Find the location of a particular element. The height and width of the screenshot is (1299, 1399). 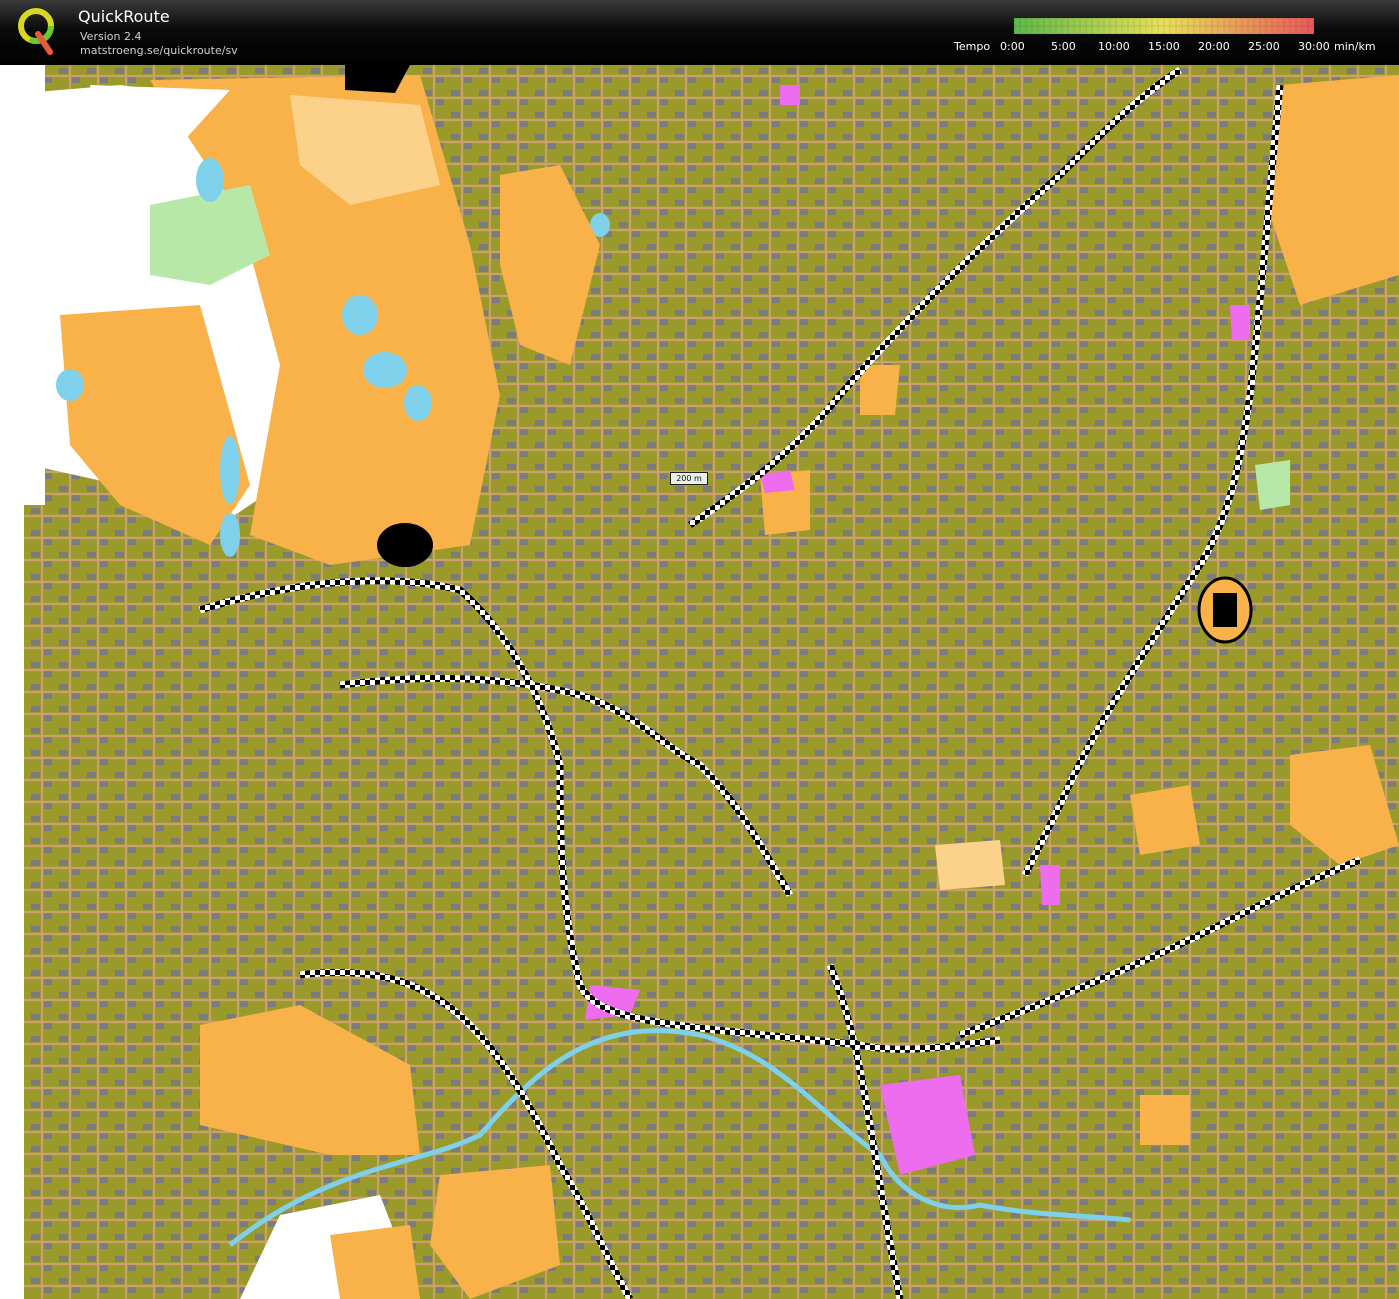

legend-tick: 20:00 is located at coordinates (1214, 46).